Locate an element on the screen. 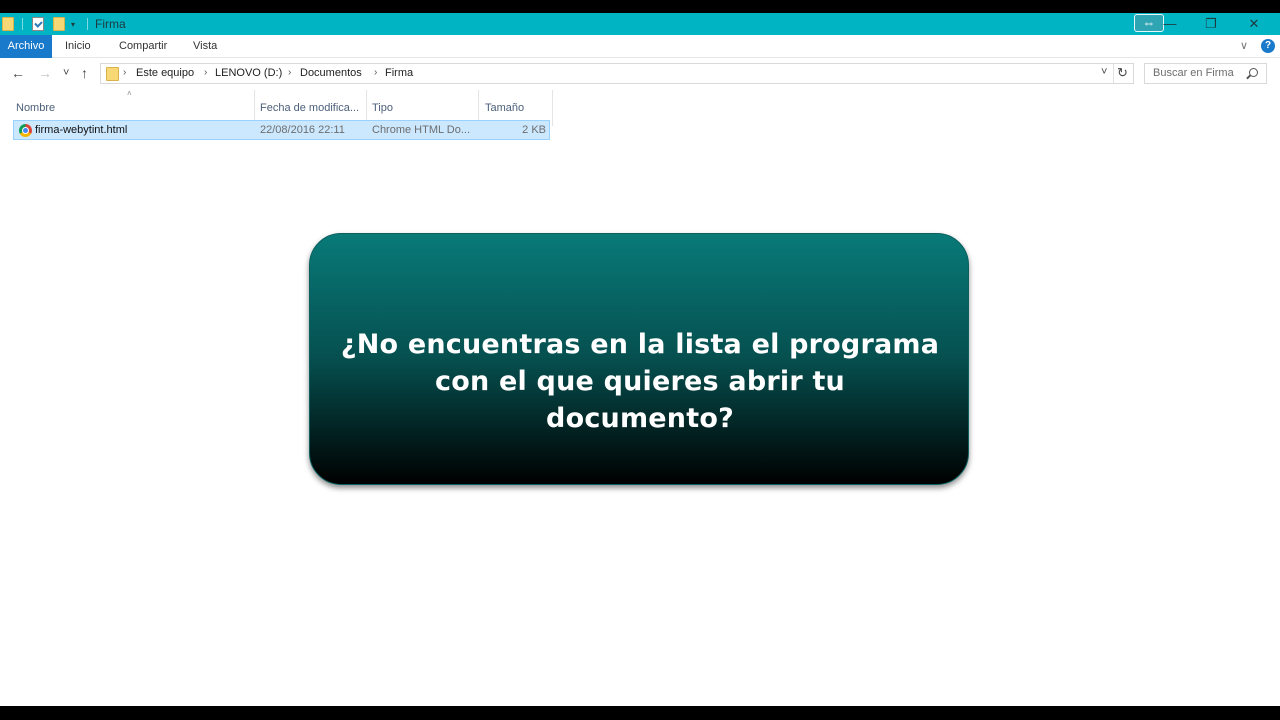 This screenshot has height=720, width=1280. column-header-nombre: Nombre is located at coordinates (35, 108).